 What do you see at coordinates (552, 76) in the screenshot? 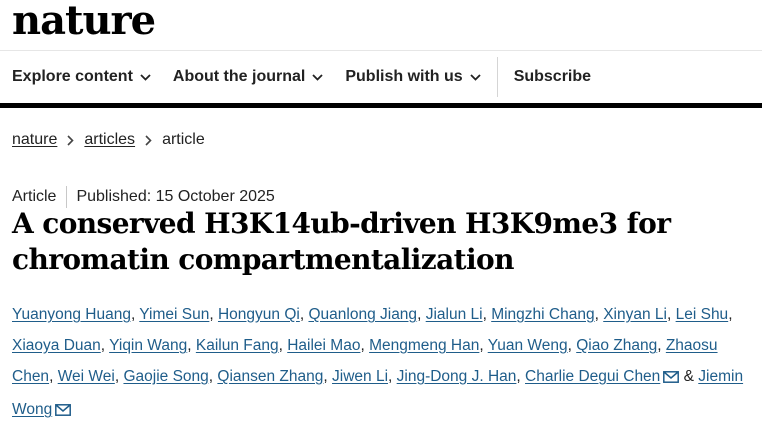
I see `nav-subscribe-label: Subscribe` at bounding box center [552, 76].